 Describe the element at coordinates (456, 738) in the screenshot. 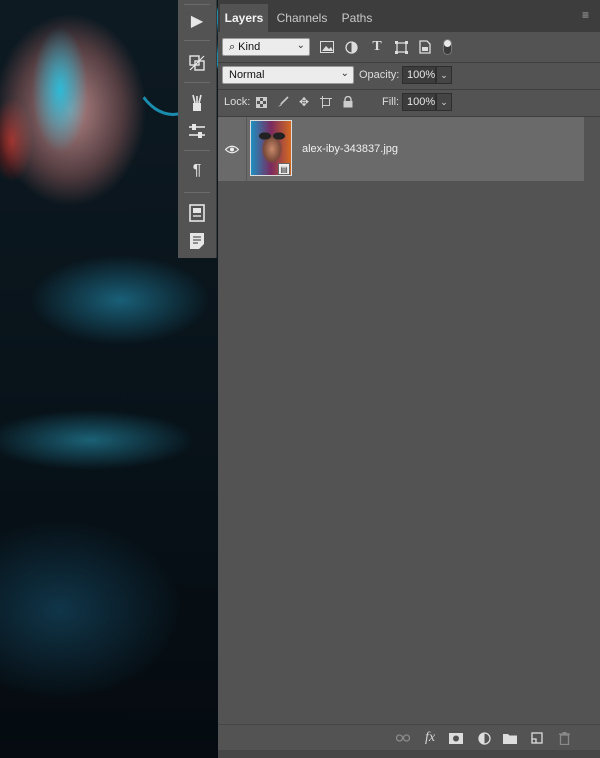

I see `mask-icon` at that location.